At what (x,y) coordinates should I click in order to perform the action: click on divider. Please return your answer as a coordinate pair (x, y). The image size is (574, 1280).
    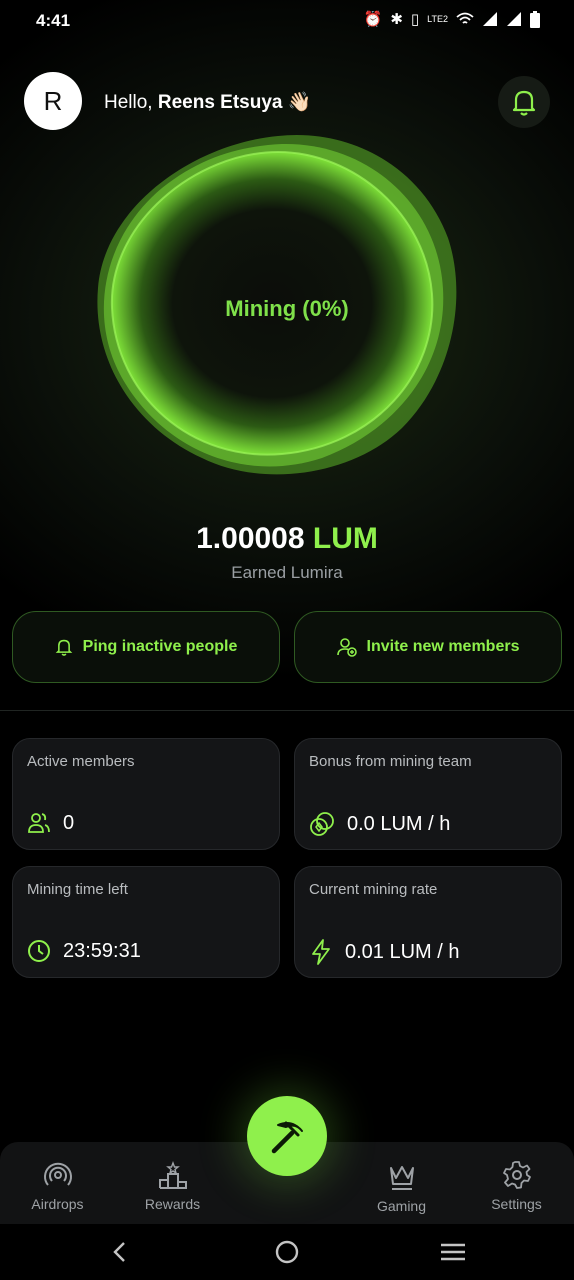
    Looking at the image, I should click on (287, 710).